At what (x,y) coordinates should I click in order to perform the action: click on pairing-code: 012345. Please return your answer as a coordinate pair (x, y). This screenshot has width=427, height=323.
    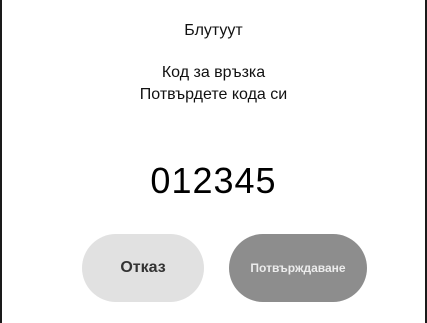
    Looking at the image, I should click on (213, 180).